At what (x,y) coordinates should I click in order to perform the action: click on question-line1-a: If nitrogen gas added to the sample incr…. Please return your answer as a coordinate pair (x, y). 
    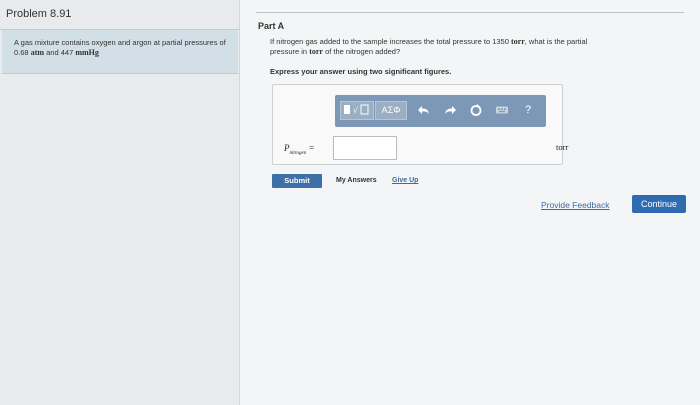
    Looking at the image, I should click on (389, 41).